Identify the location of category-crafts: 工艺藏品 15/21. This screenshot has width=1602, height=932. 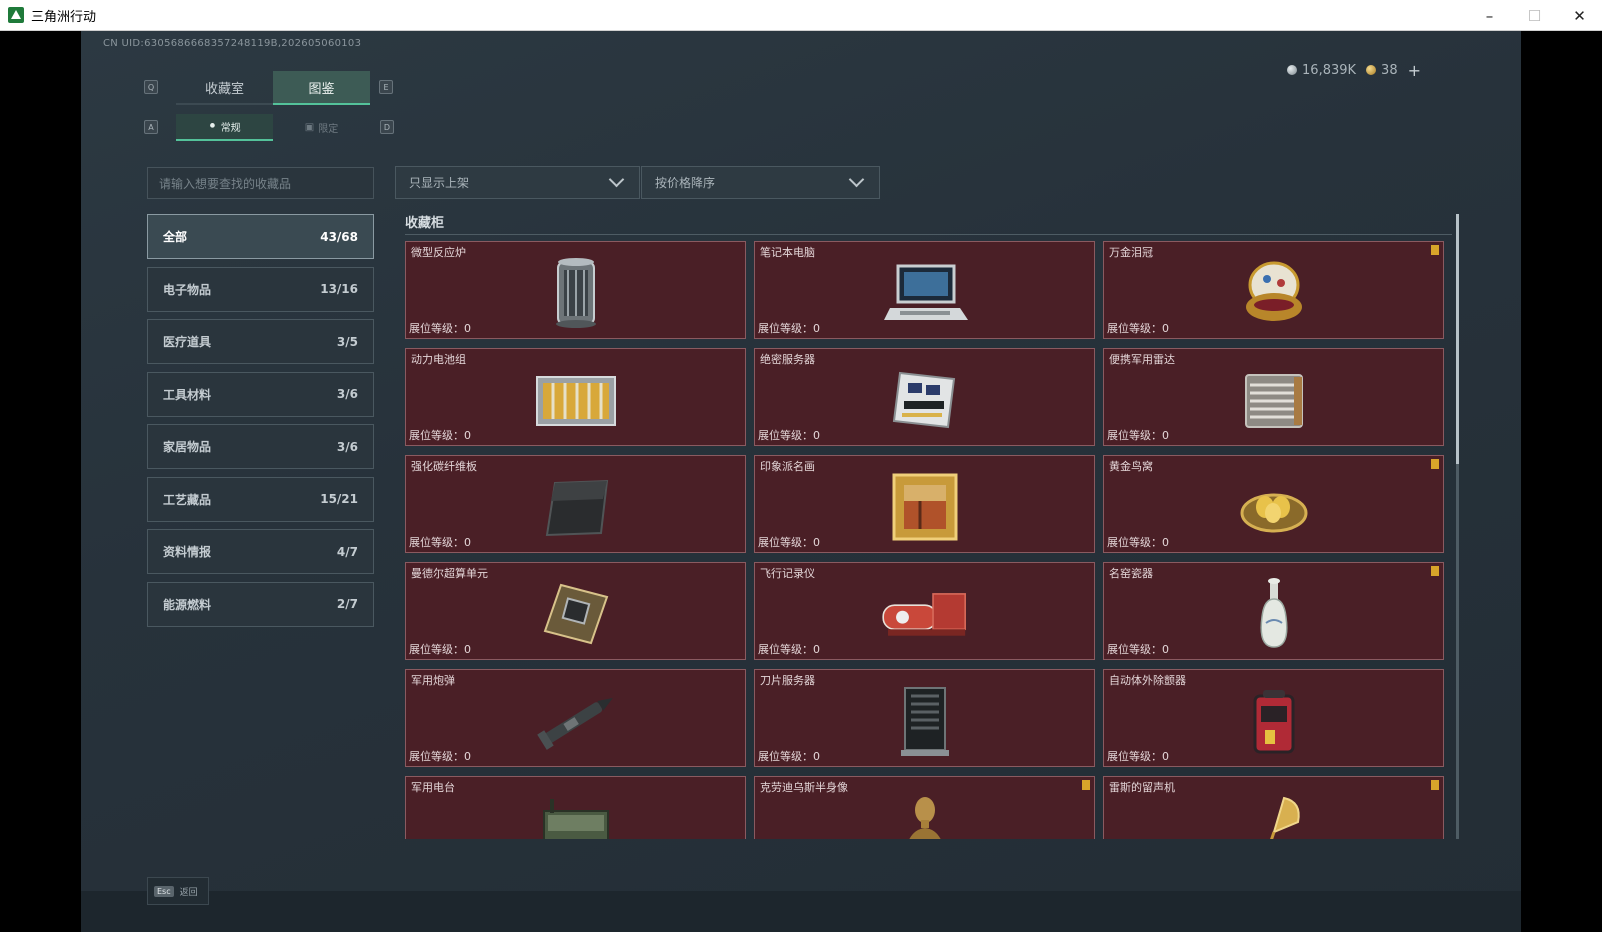
(260, 499).